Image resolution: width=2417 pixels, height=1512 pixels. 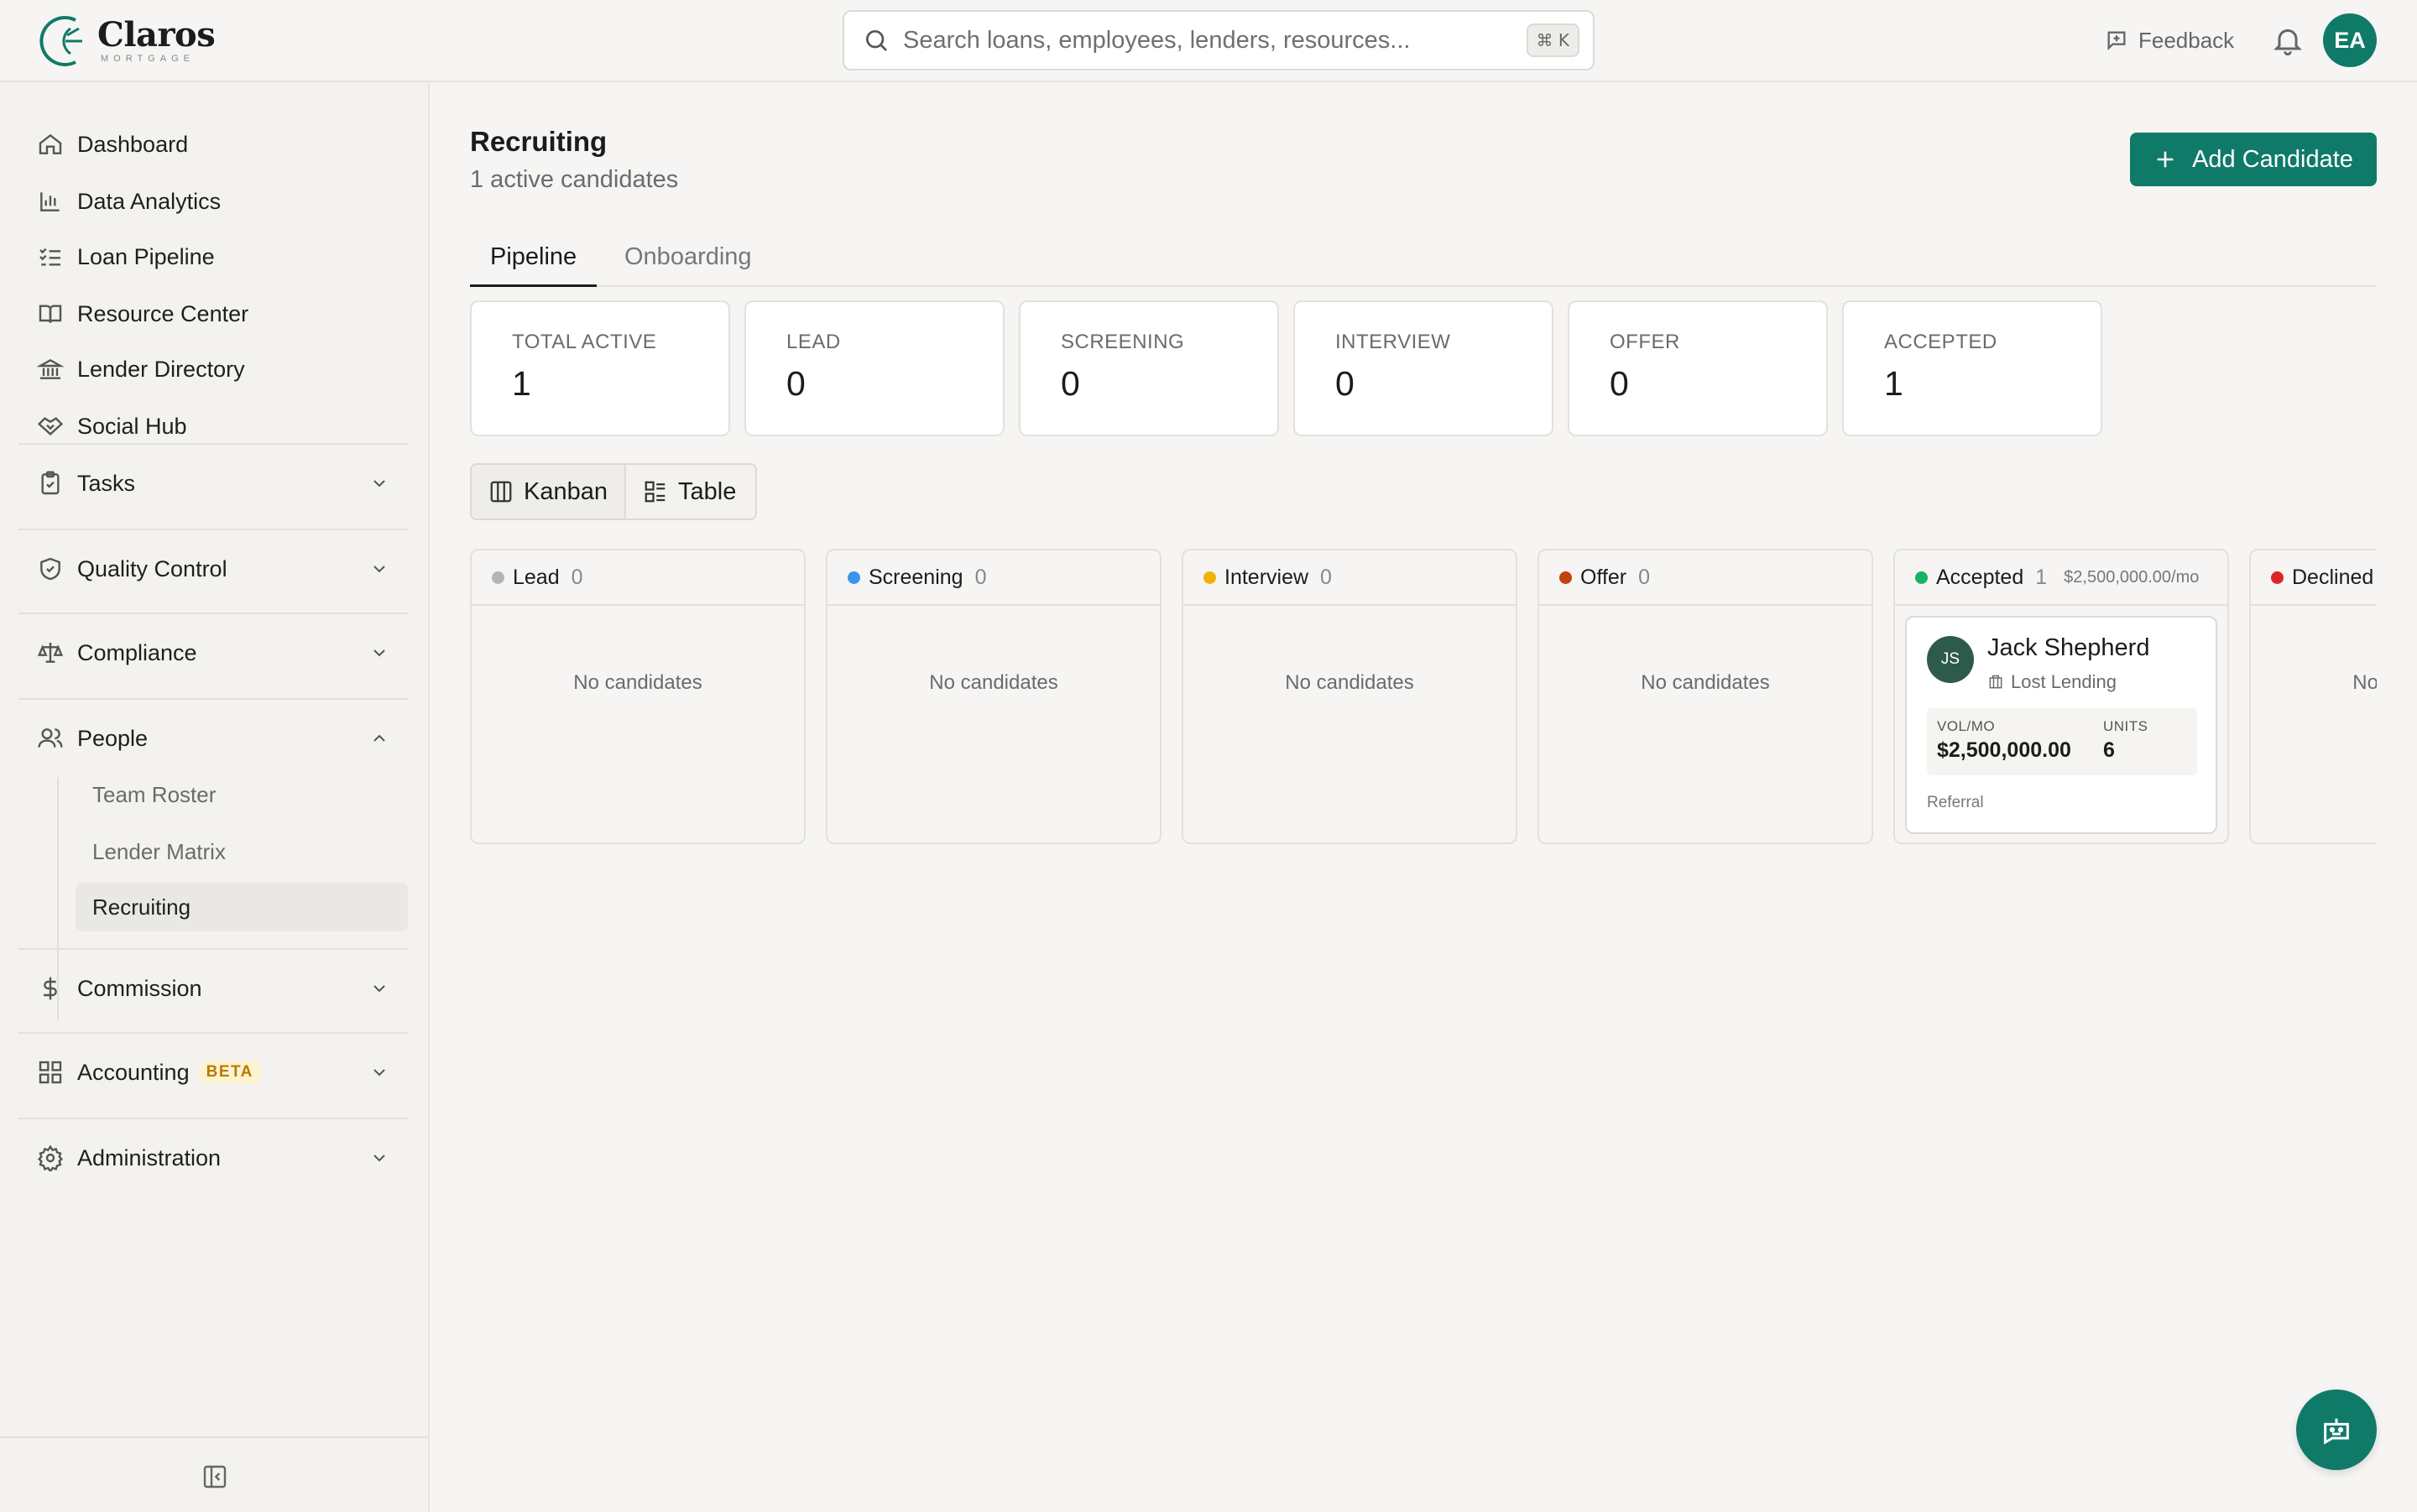 I want to click on sidebar-subitem-recruiting: Recruiting, so click(x=242, y=907).